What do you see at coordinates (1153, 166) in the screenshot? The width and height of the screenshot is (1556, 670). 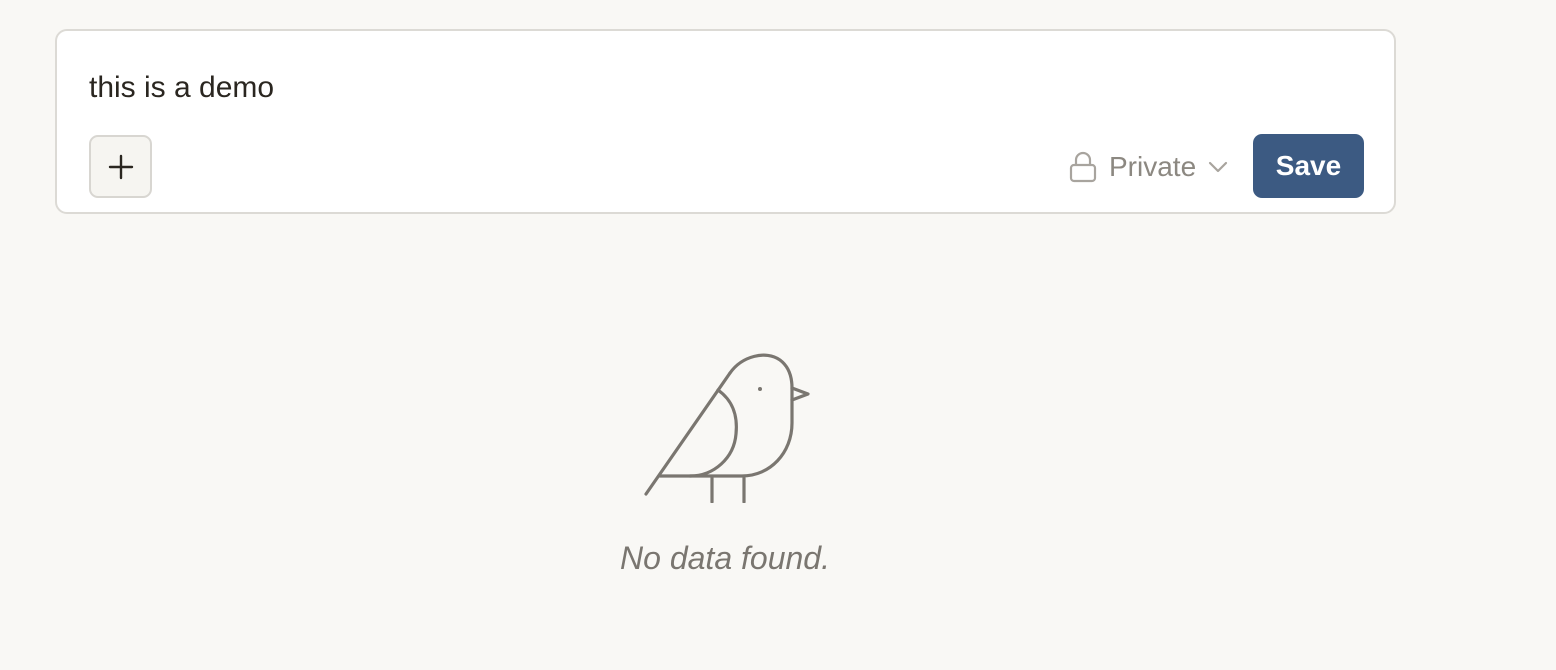 I see `visibility-label: Private` at bounding box center [1153, 166].